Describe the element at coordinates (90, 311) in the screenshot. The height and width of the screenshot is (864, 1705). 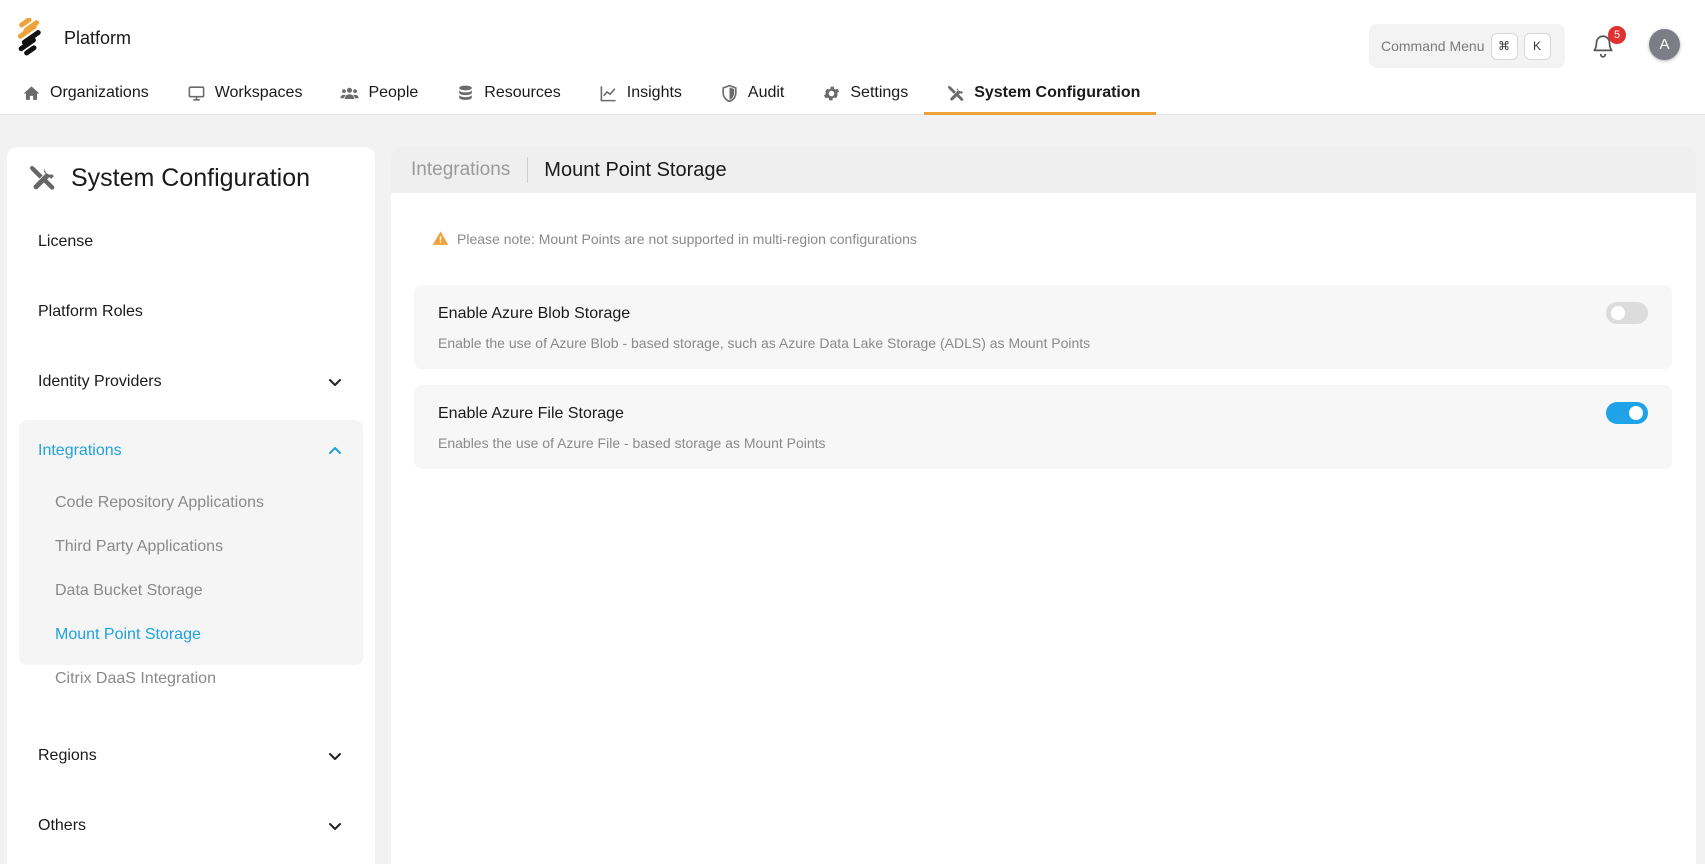
I see `sidebar-item-label: Platform Roles` at that location.